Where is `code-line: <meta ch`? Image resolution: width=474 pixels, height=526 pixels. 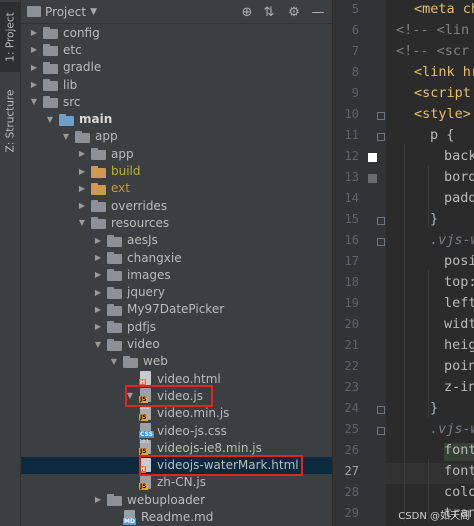
code-line: <meta ch is located at coordinates (444, 9).